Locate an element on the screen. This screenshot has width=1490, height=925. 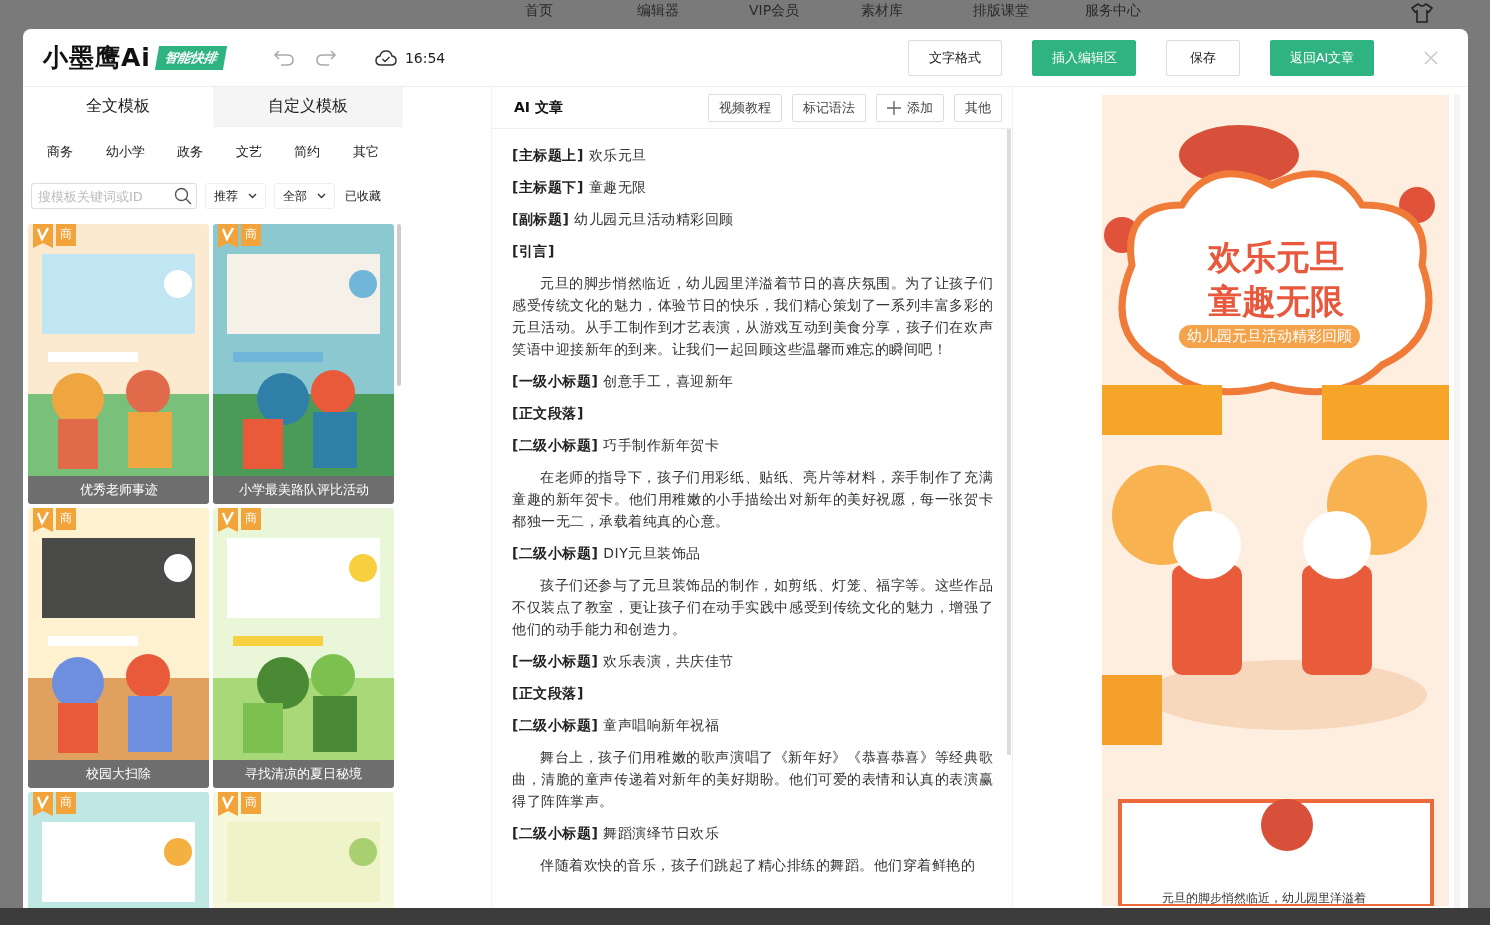
category-link: 幼小学 is located at coordinates (125, 161).